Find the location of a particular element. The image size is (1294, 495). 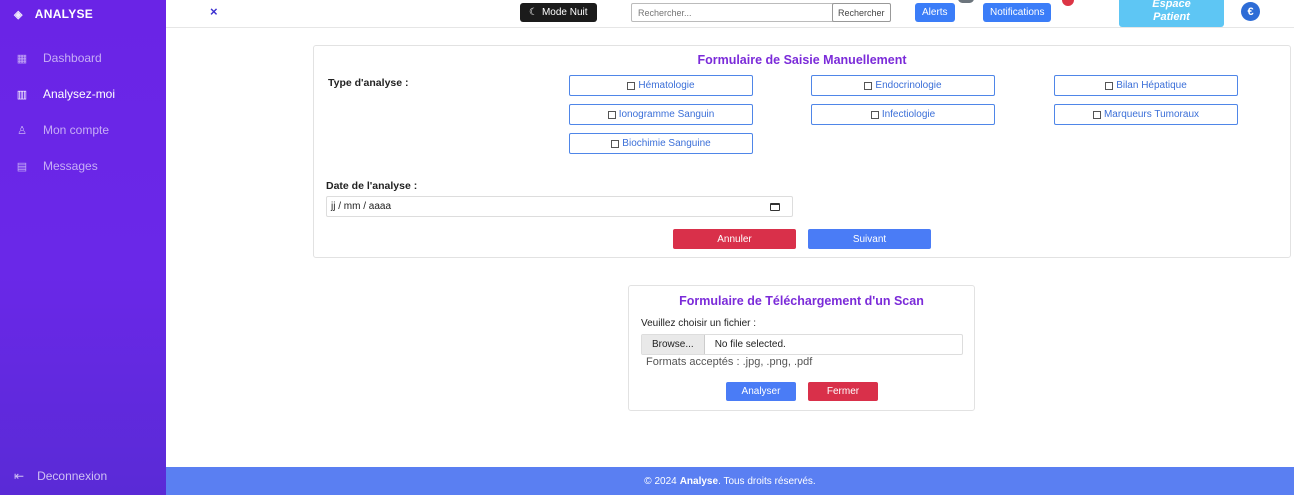

close-button: Fermer is located at coordinates (843, 391).